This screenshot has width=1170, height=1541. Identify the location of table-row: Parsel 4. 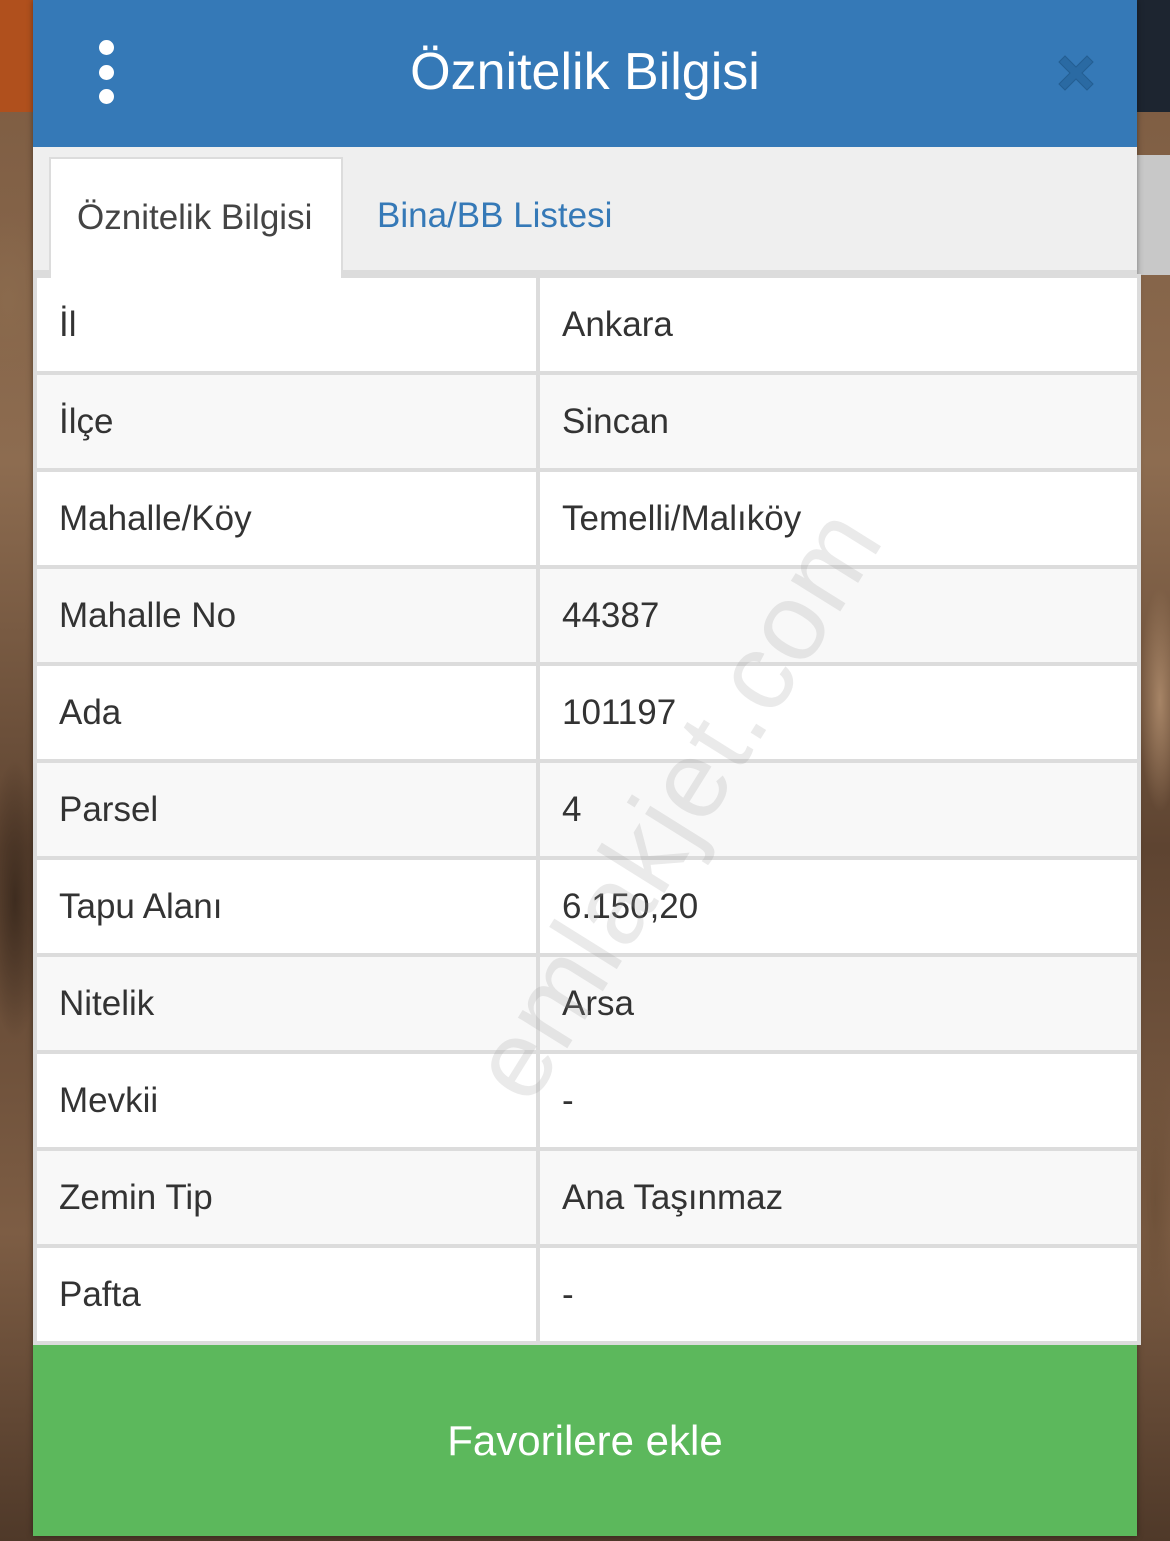
(587, 809).